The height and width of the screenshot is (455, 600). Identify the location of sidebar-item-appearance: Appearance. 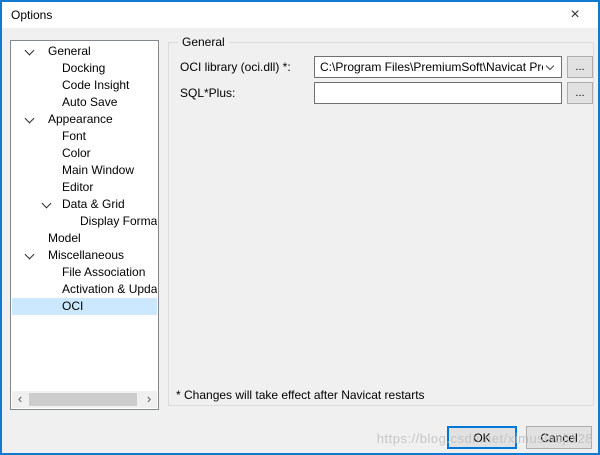
(84, 119).